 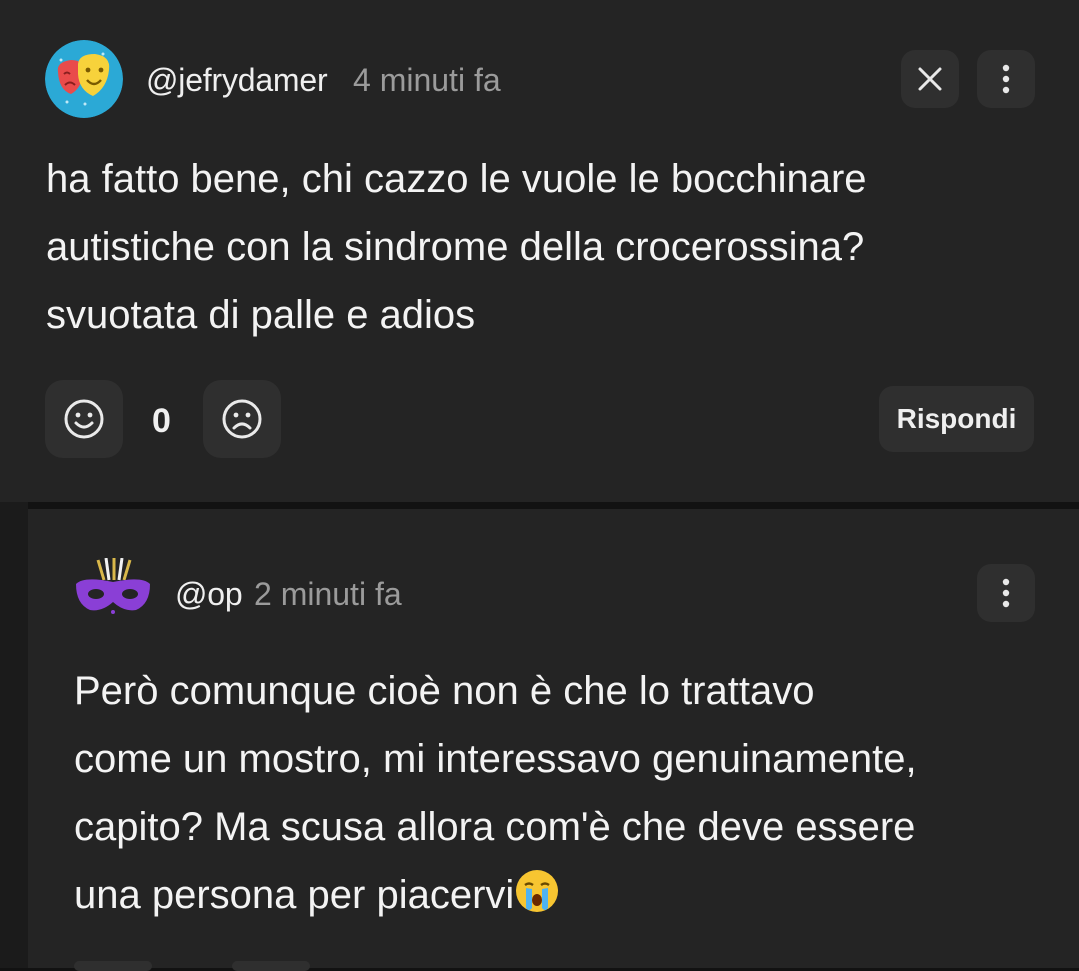 I want to click on comment-timestamp: 4 minuti fa, so click(x=427, y=80).